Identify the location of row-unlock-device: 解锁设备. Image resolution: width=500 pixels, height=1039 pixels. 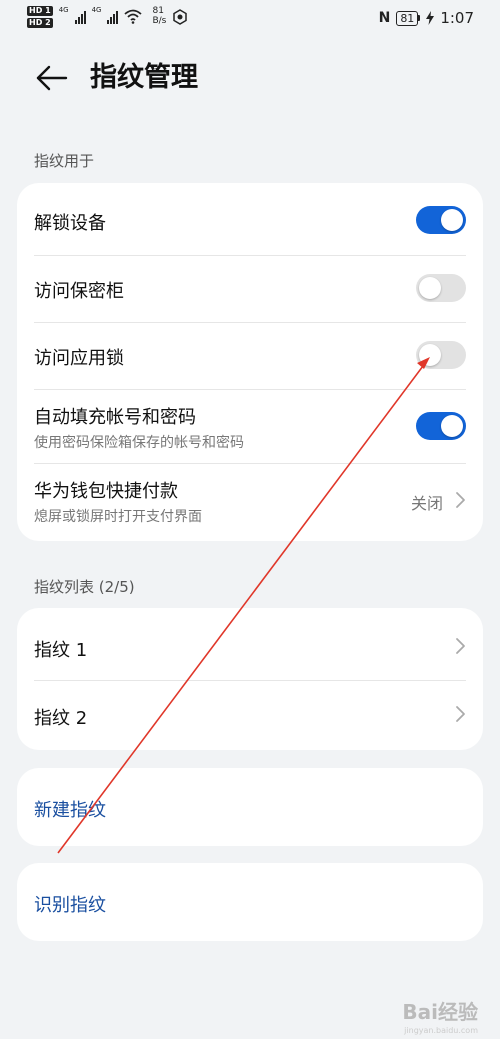
(250, 219).